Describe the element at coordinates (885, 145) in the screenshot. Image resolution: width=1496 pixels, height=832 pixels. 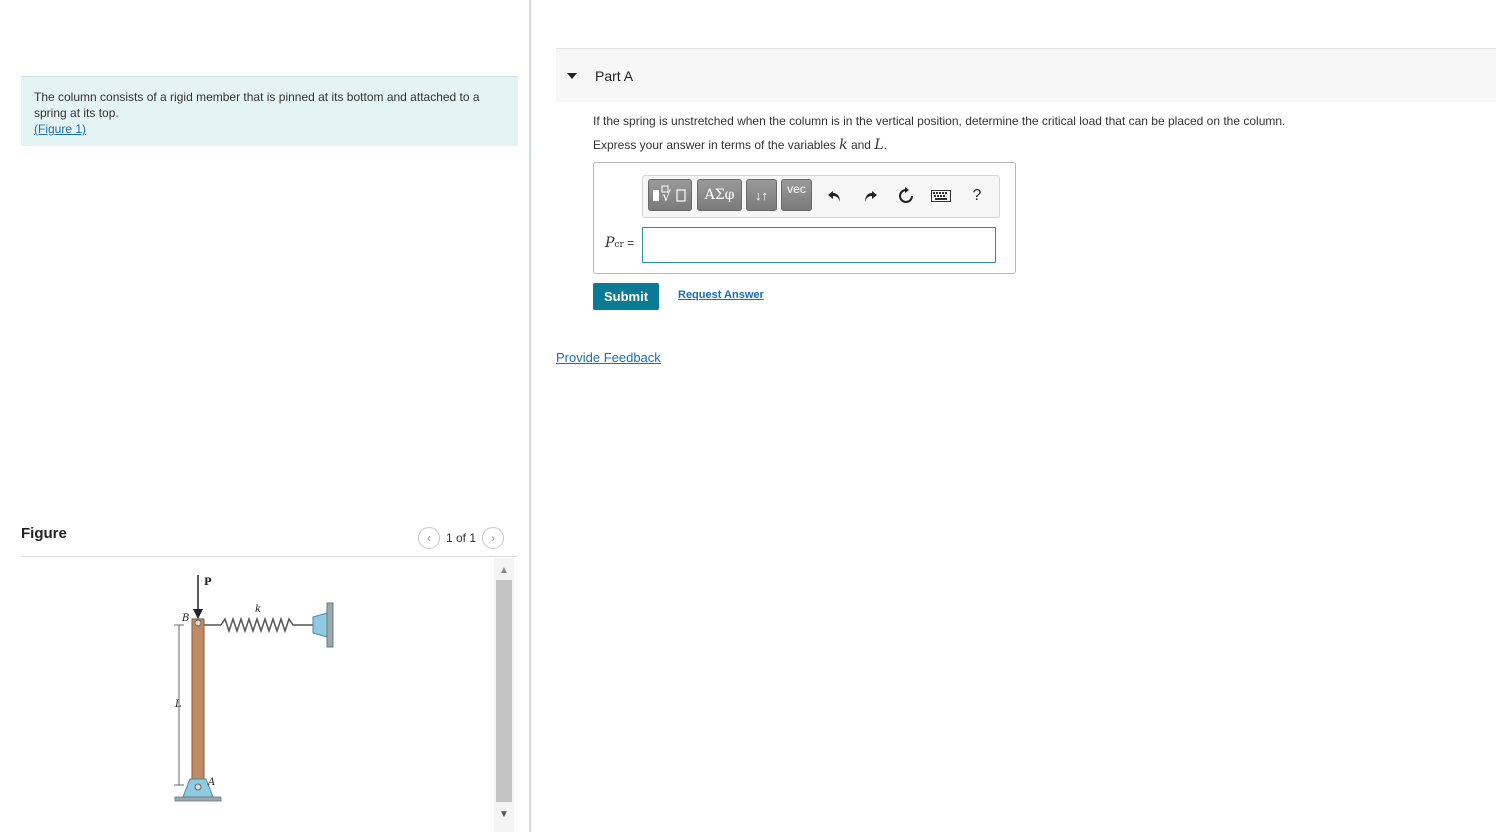
I see `instructions-period: .` at that location.